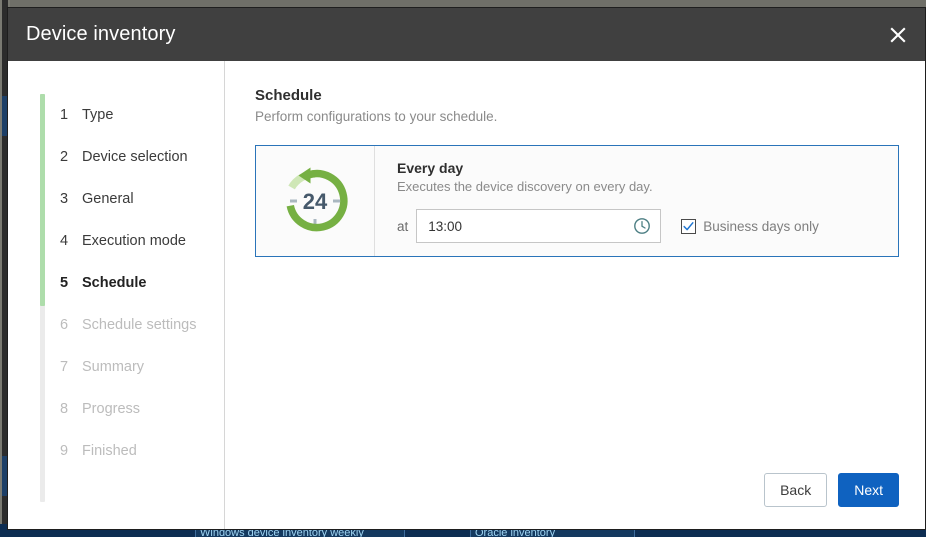 This screenshot has height=537, width=926. I want to click on clock-icon, so click(642, 226).